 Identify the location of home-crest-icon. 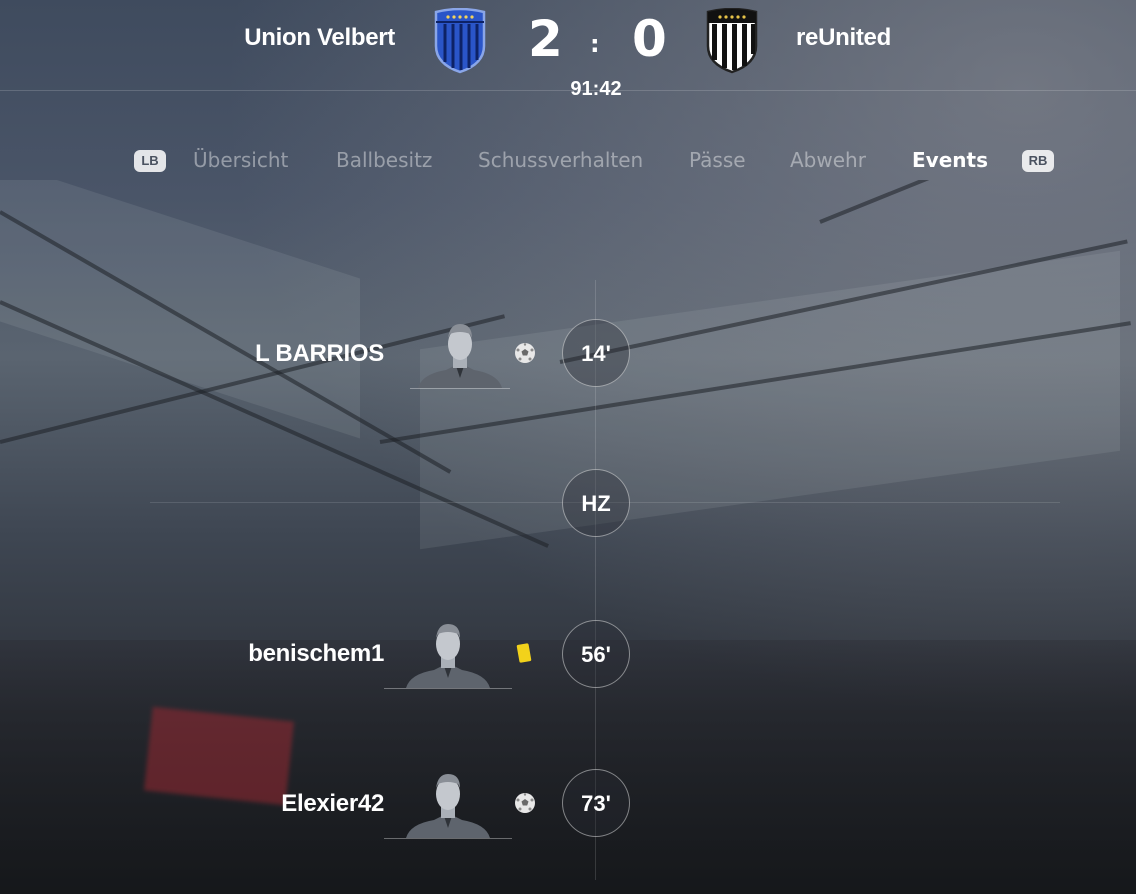
(460, 41).